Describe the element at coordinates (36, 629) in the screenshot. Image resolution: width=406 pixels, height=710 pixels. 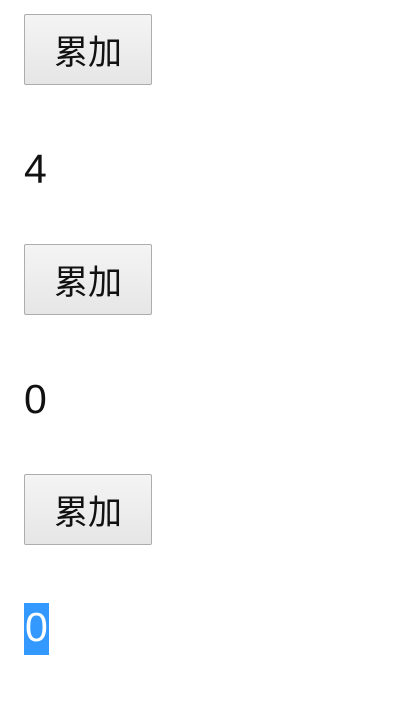
I see `counter-3-value: 0` at that location.